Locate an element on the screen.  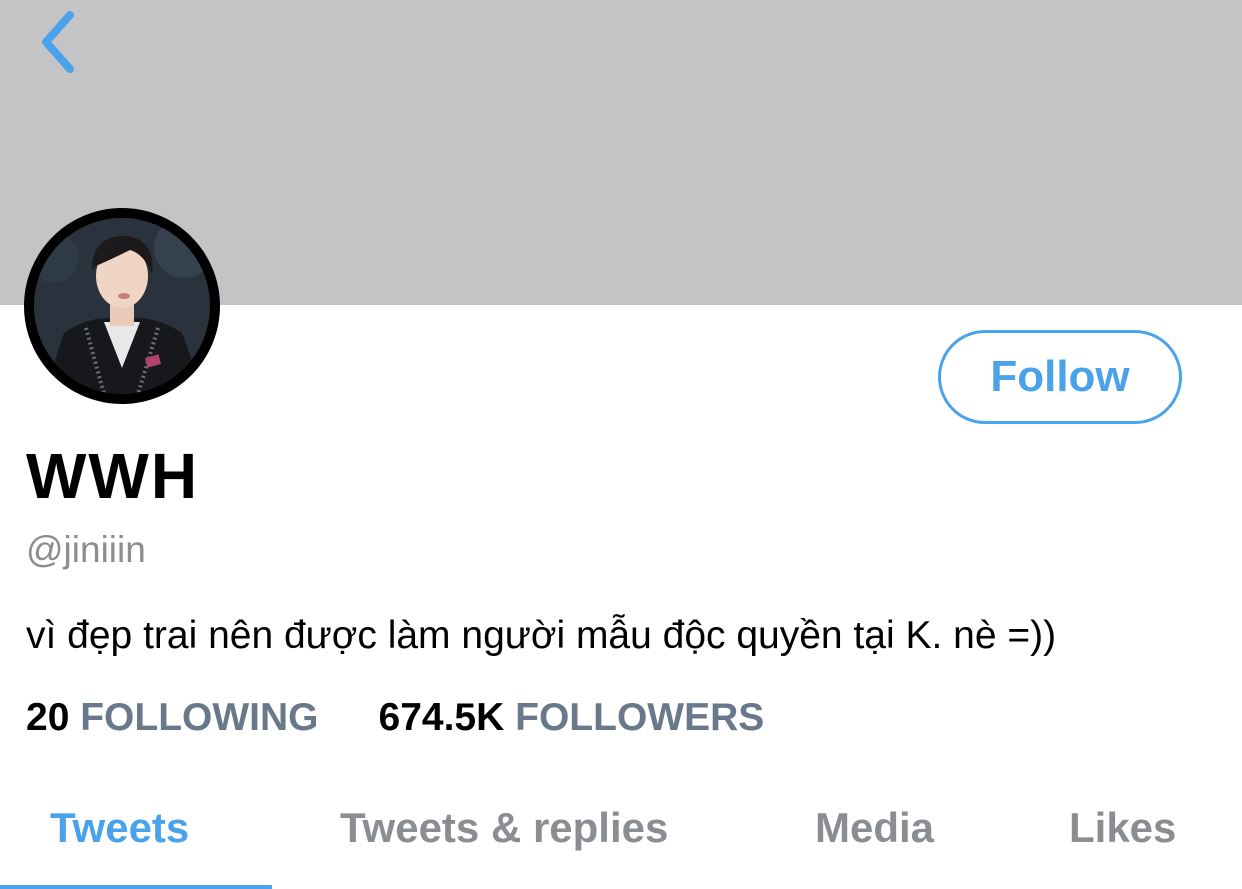
profile-tabs: Tweets Tweets & replies Media Likes is located at coordinates (621, 839).